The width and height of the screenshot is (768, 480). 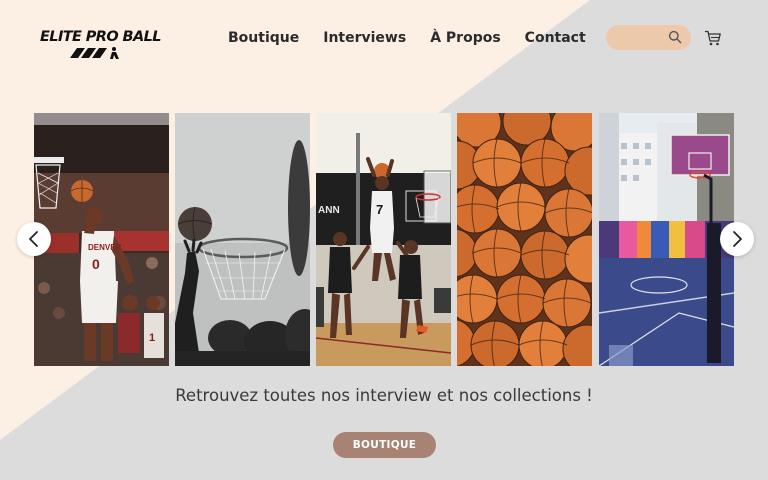 I want to click on chevron-left-icon, so click(x=33, y=239).